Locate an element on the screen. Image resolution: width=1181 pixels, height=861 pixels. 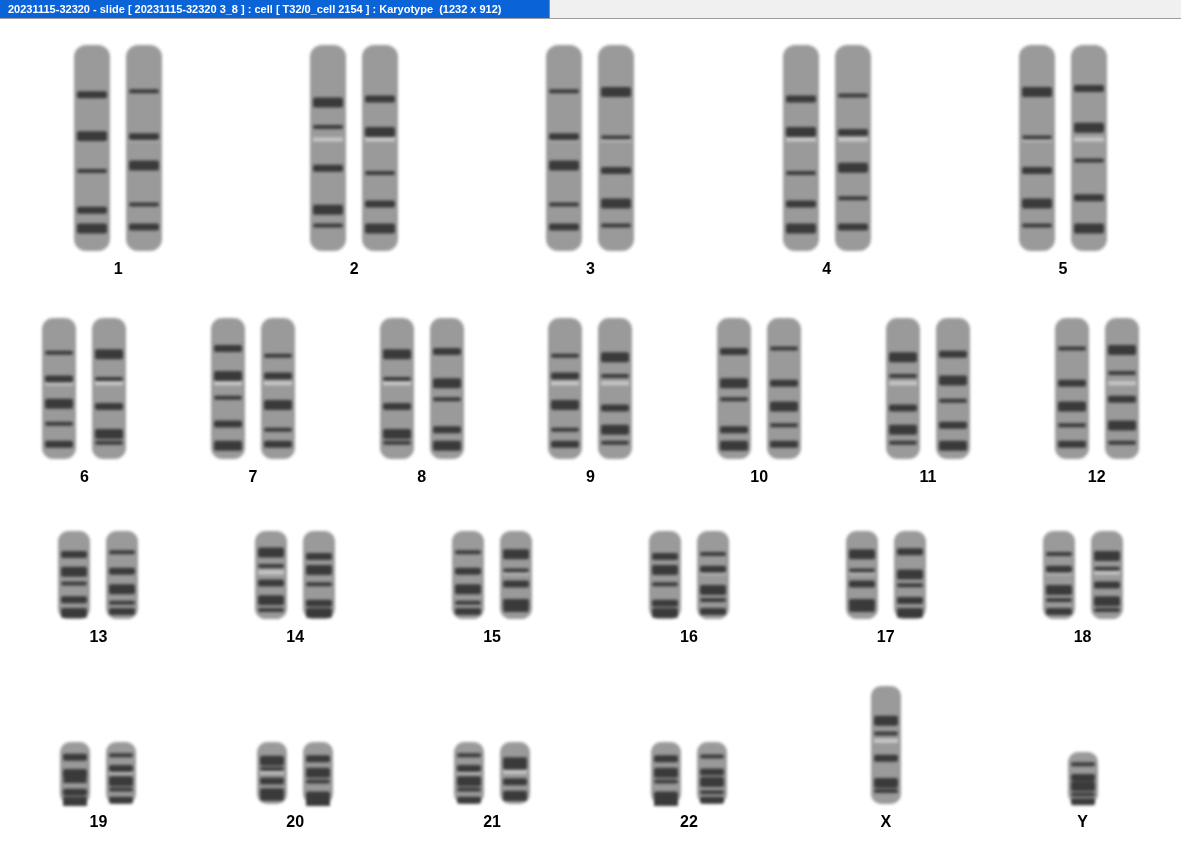
chromosome-number: 21 is located at coordinates (492, 822).